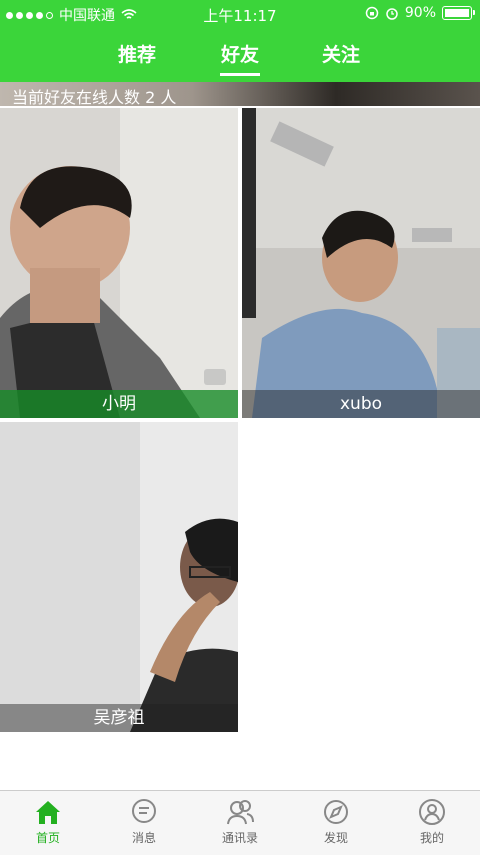  Describe the element at coordinates (335, 838) in the screenshot. I see `nav-label: 发现` at that location.